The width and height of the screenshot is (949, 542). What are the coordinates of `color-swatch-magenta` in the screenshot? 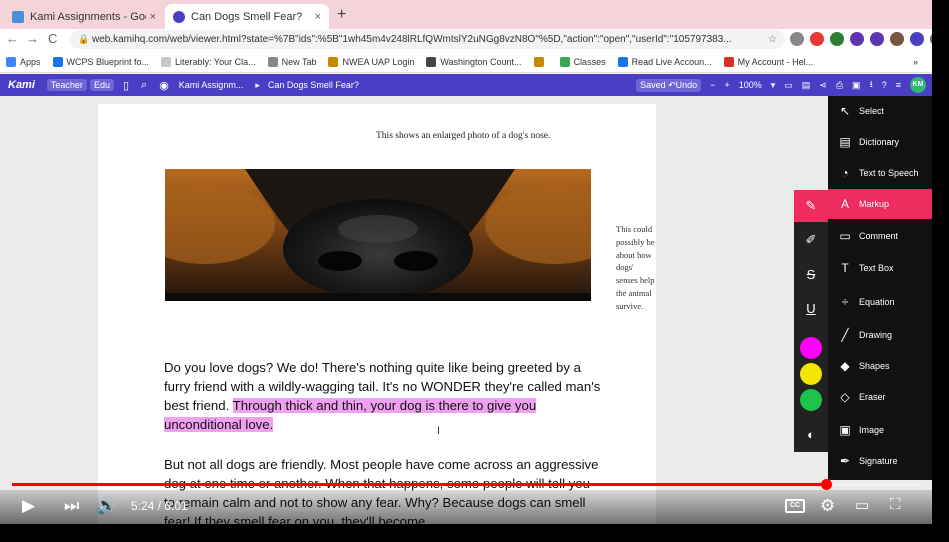 It's located at (811, 348).